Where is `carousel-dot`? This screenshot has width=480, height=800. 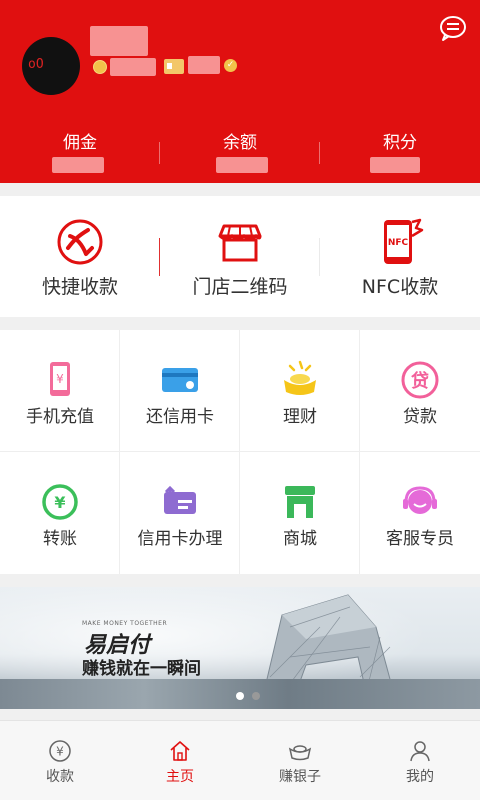 carousel-dot is located at coordinates (256, 696).